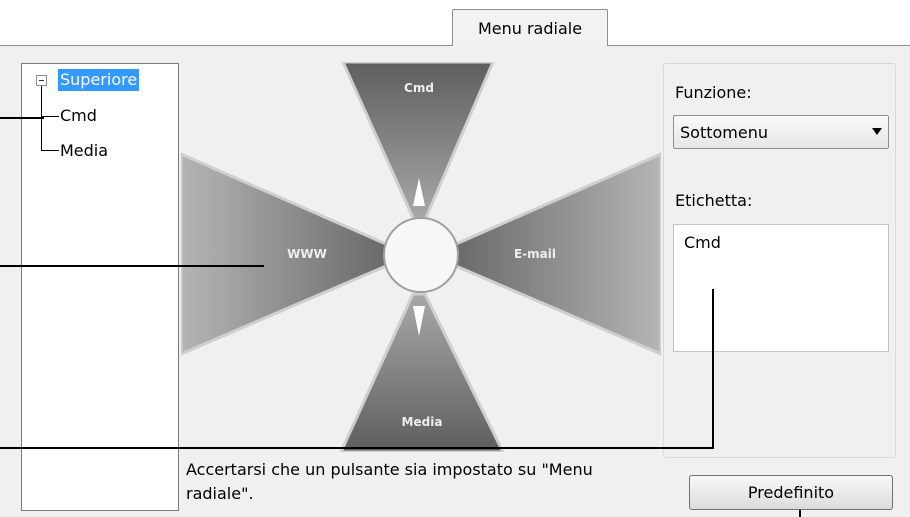 The height and width of the screenshot is (517, 910). I want to click on tab-menu-radiale: Menu radiale, so click(530, 27).